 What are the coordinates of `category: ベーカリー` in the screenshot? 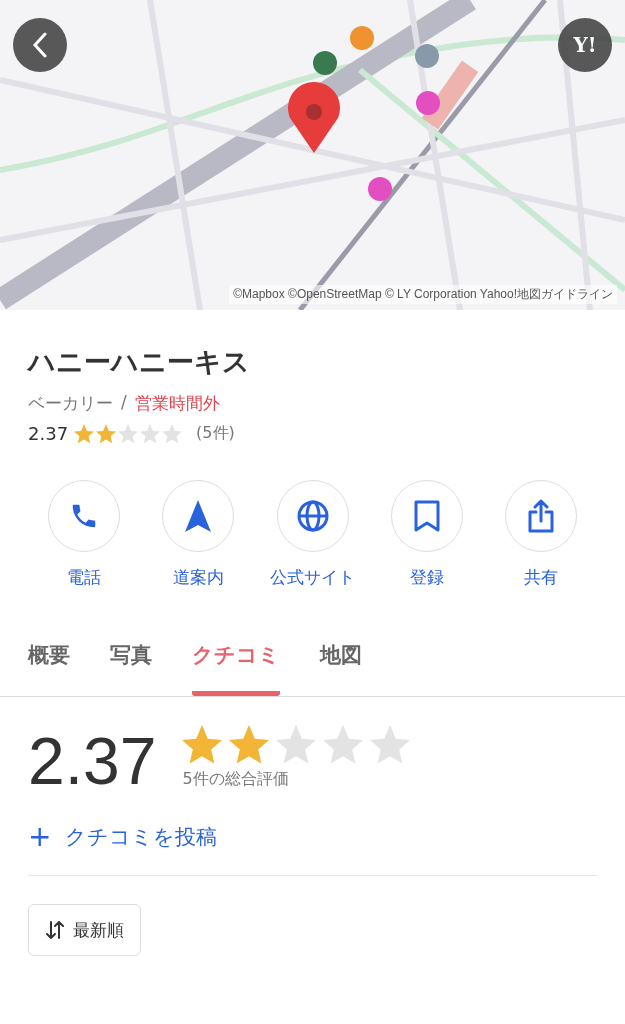 It's located at (70, 403).